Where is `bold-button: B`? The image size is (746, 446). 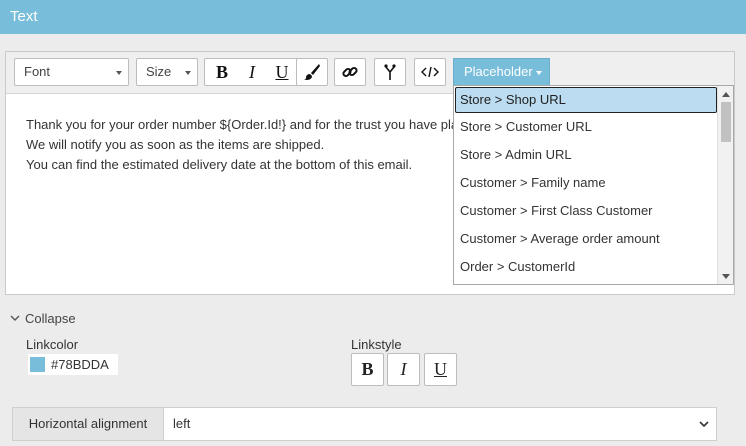 bold-button: B is located at coordinates (222, 72).